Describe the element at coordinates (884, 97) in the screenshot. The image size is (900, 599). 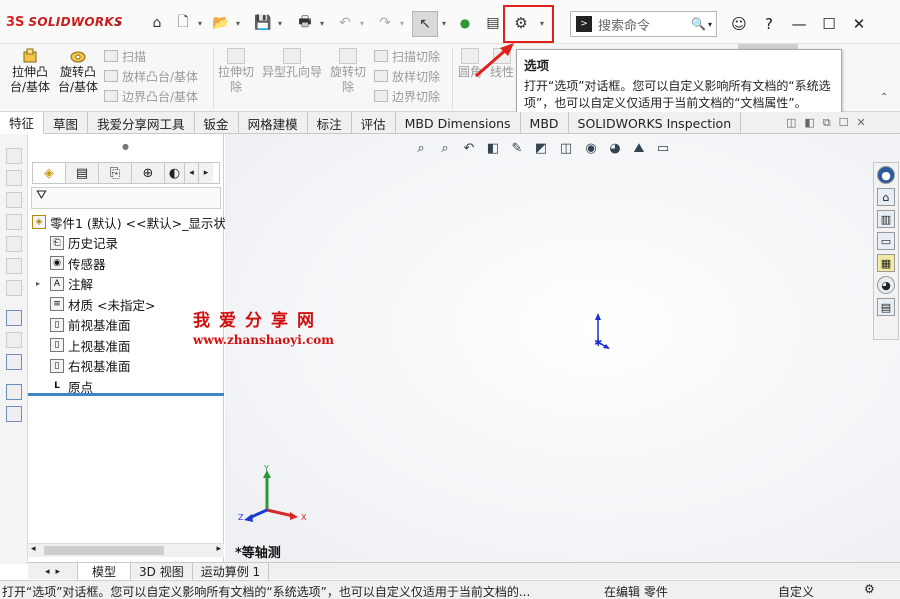
I see `ribbon-collapse-icon: ⌃` at that location.